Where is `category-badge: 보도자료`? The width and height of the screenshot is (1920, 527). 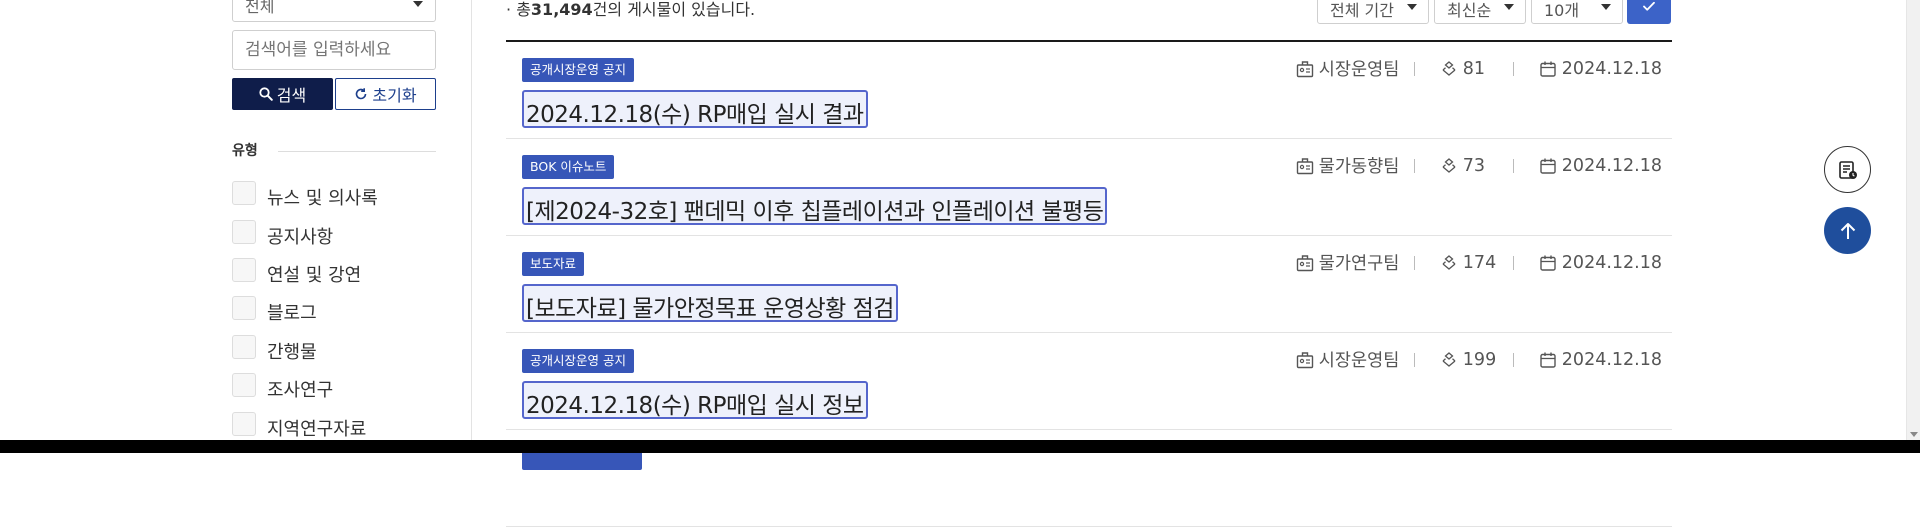
category-badge: 보도자료 is located at coordinates (553, 264).